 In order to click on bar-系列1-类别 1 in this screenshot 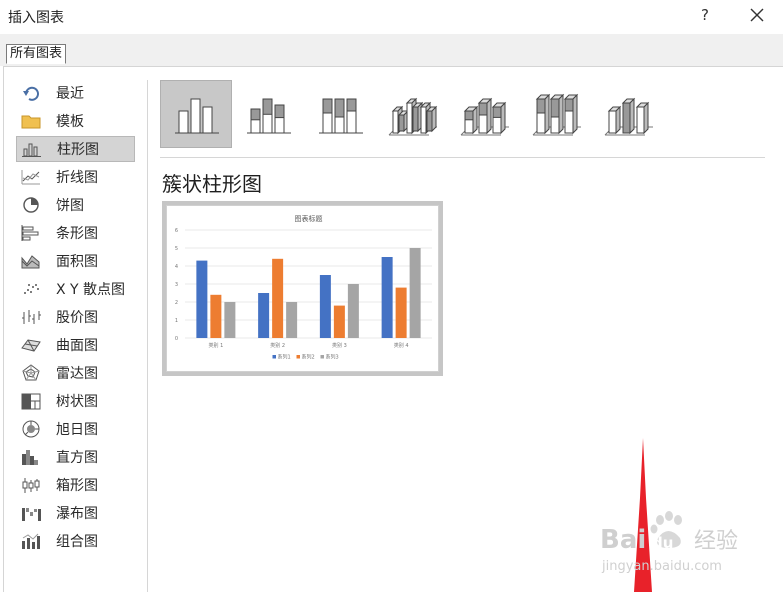, I will do `click(202, 299)`.